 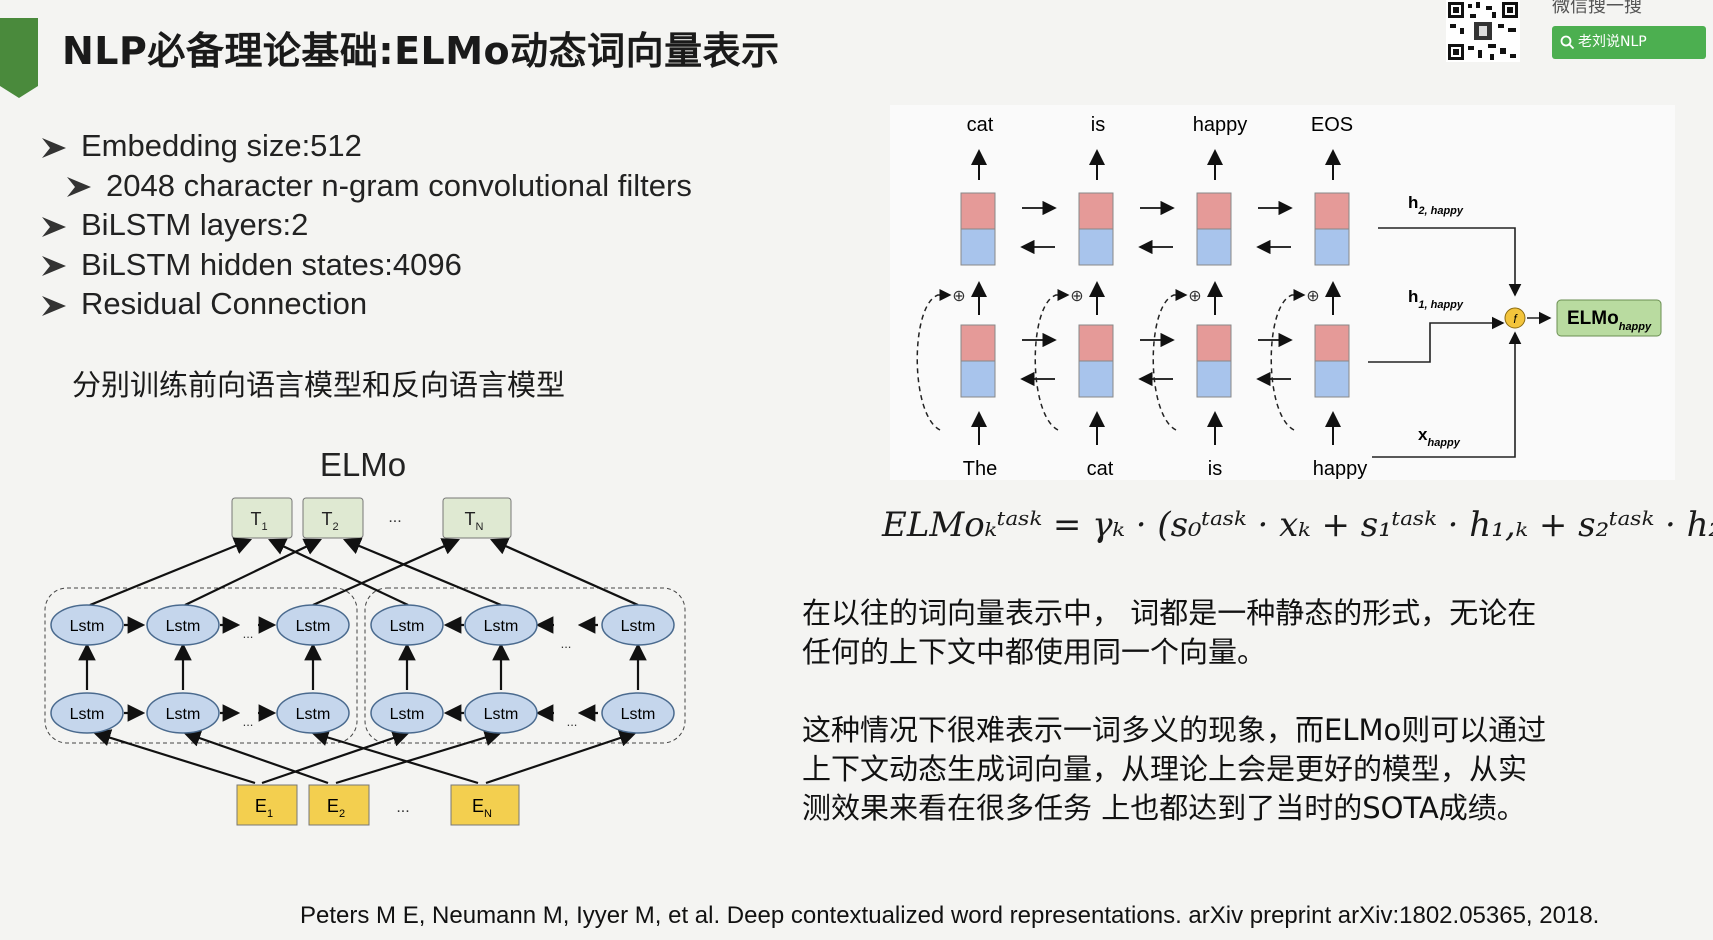 I want to click on top-word: cat, so click(x=980, y=125).